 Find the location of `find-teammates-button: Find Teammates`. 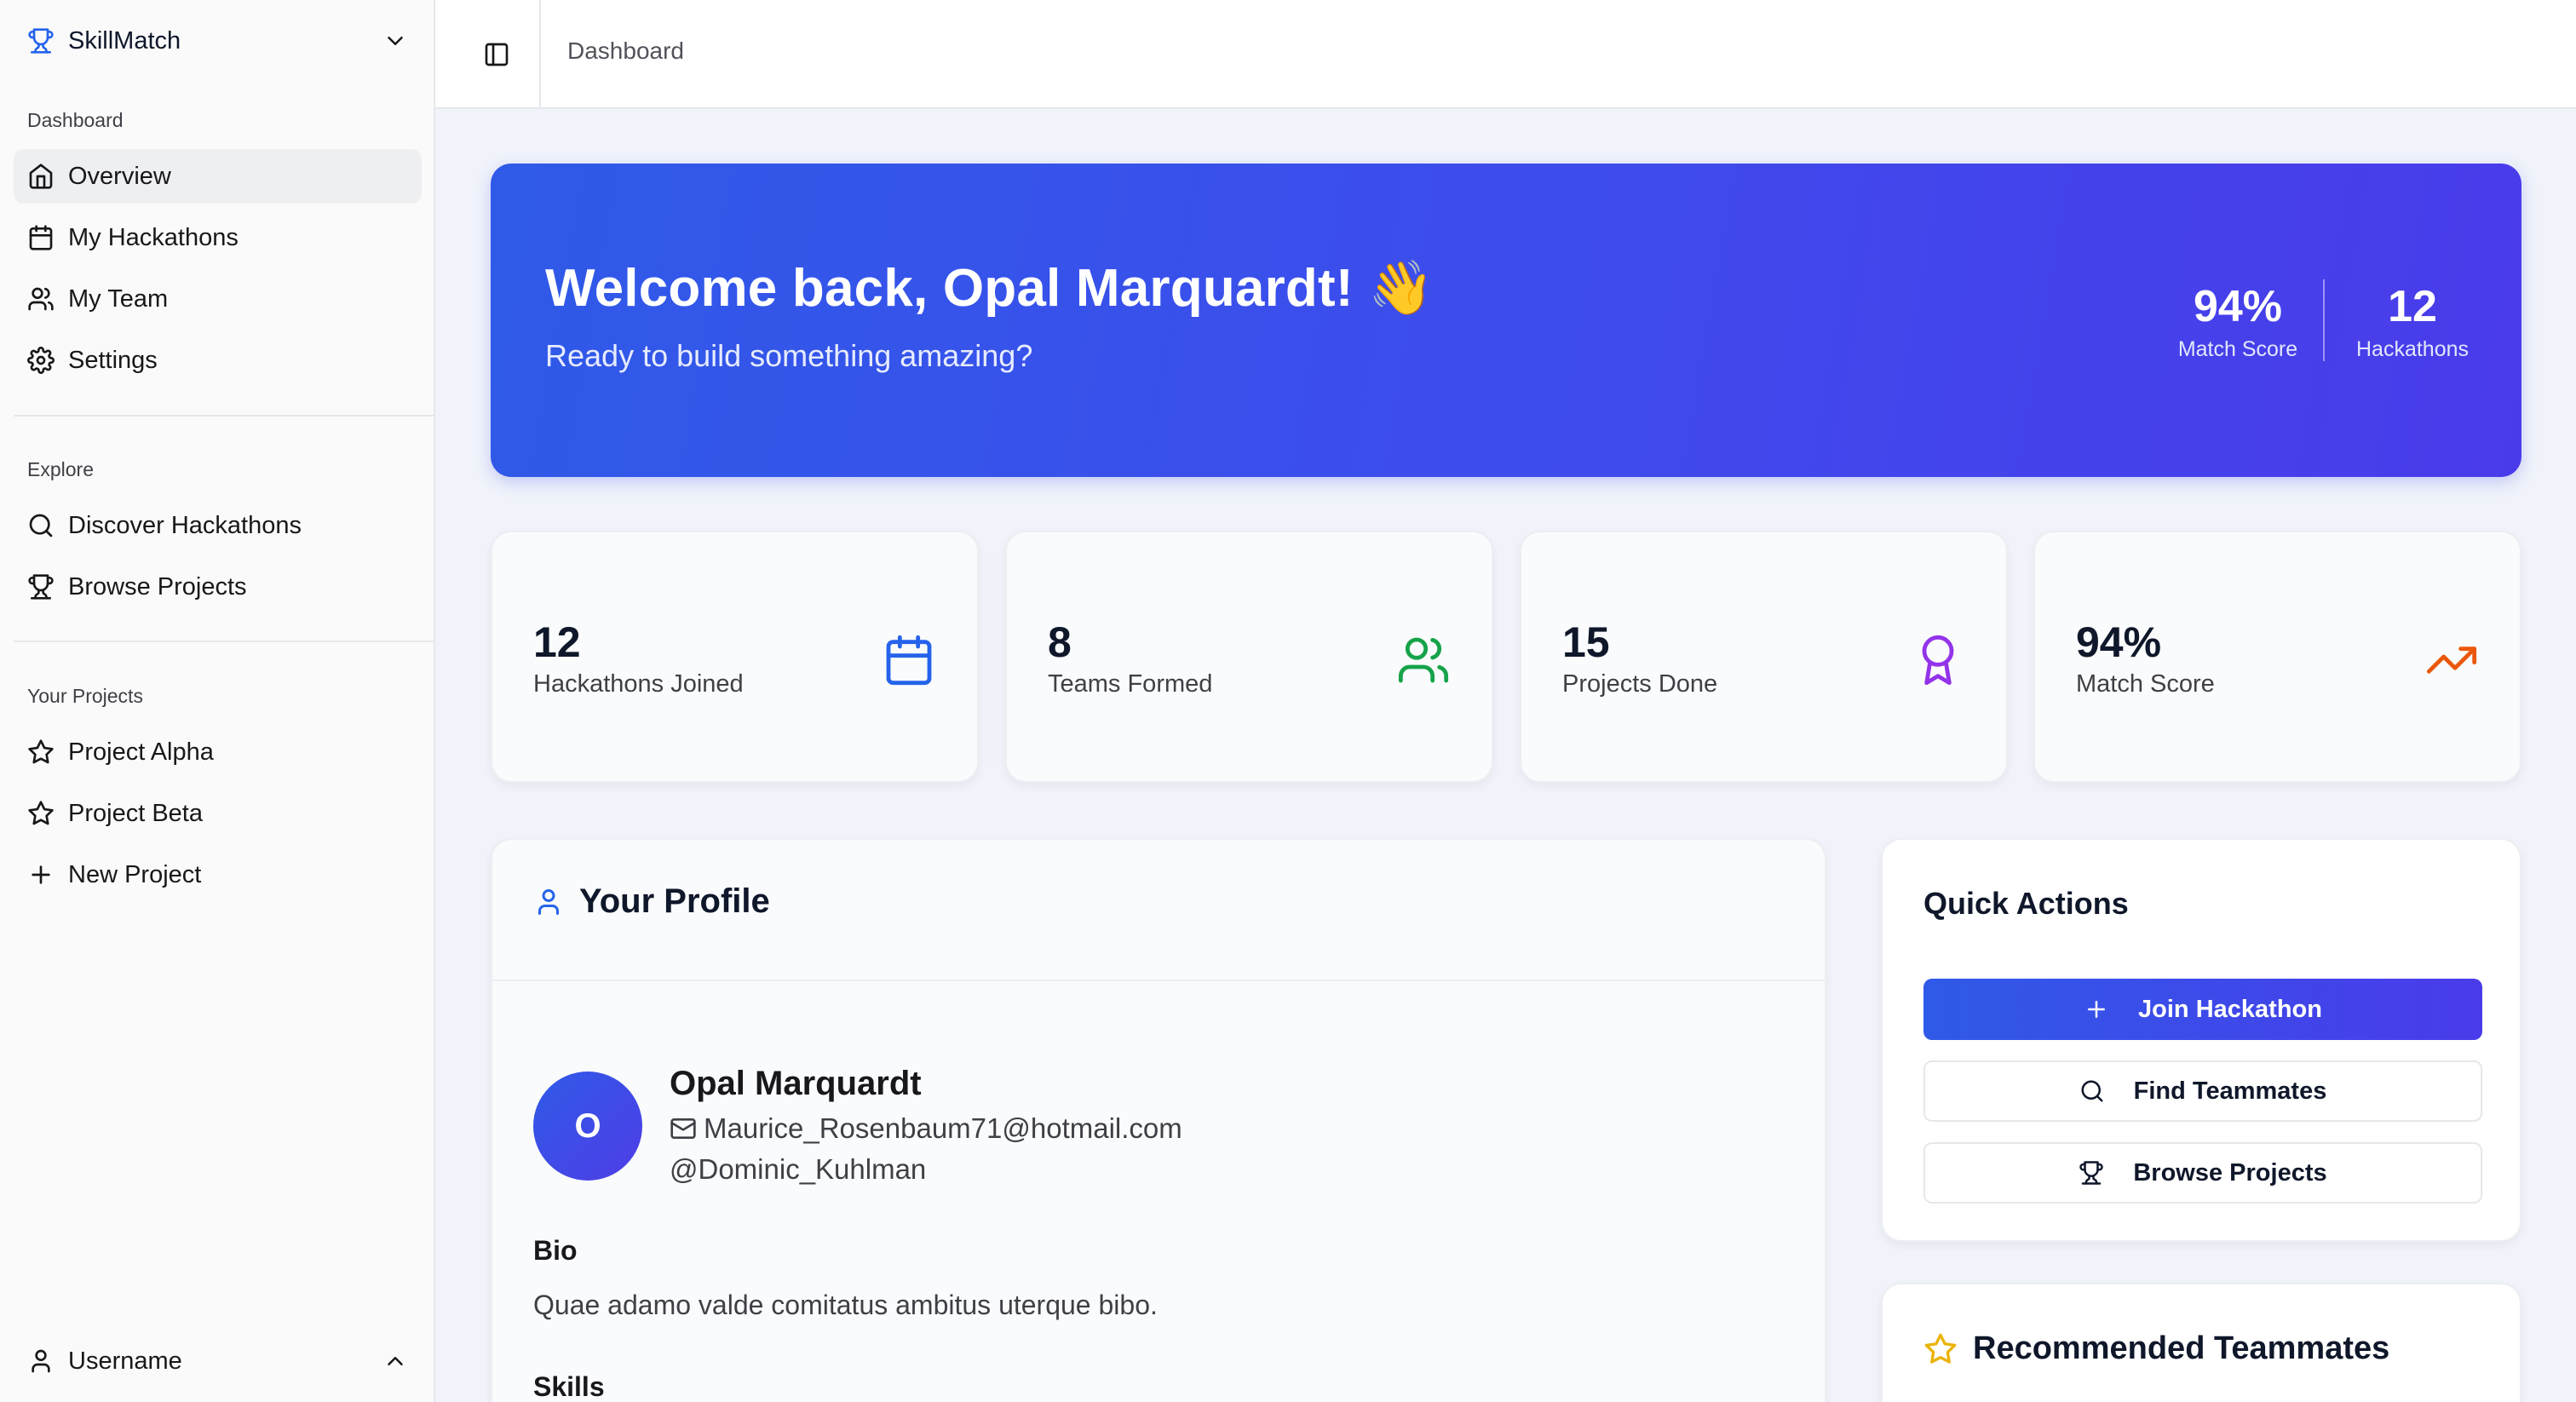

find-teammates-button: Find Teammates is located at coordinates (2203, 1091).